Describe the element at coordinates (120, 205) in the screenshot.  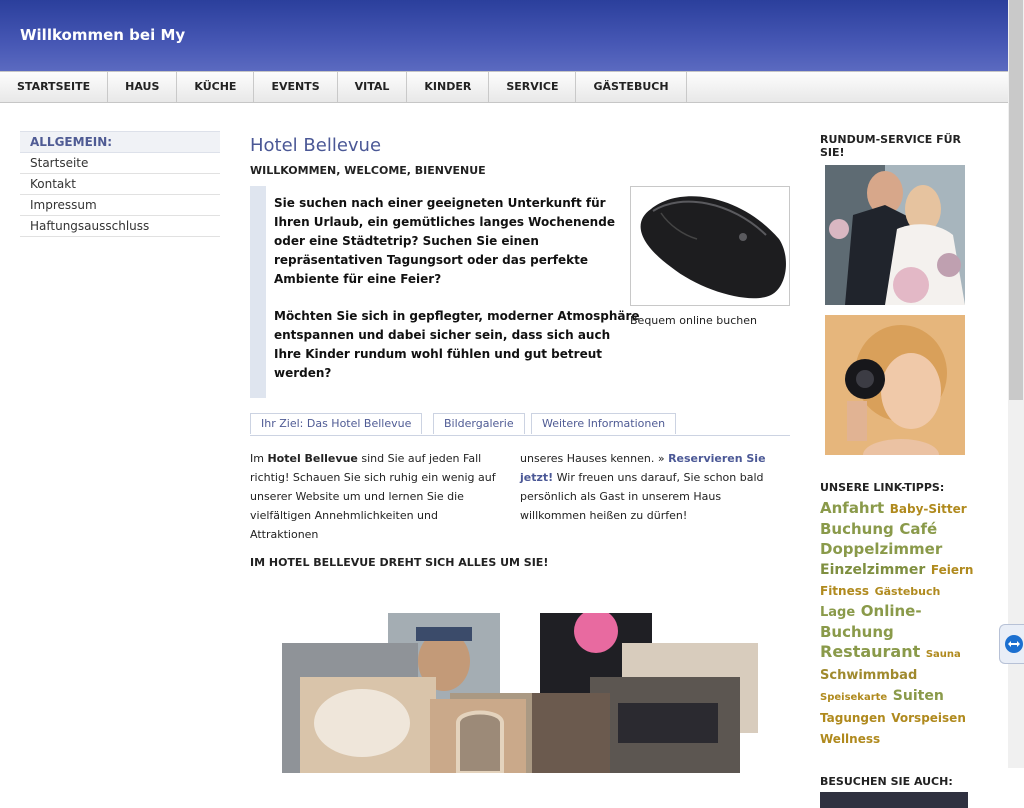
I see `sidebar-item-impressum: Impressum` at that location.